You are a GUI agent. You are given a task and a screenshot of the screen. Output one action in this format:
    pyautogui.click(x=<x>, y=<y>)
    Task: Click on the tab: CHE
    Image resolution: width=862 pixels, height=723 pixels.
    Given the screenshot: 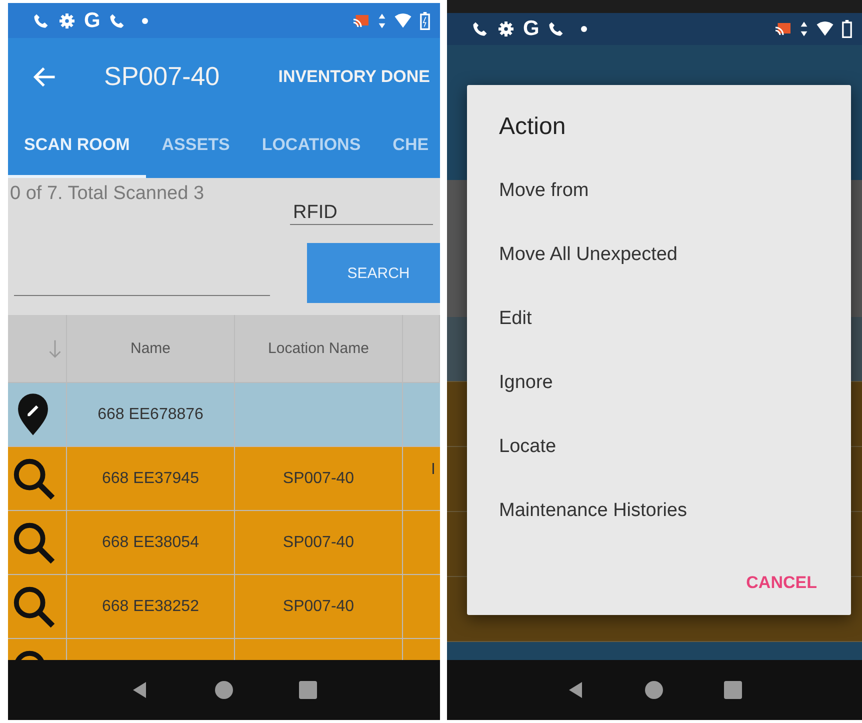 What is the action you would take?
    pyautogui.click(x=408, y=146)
    